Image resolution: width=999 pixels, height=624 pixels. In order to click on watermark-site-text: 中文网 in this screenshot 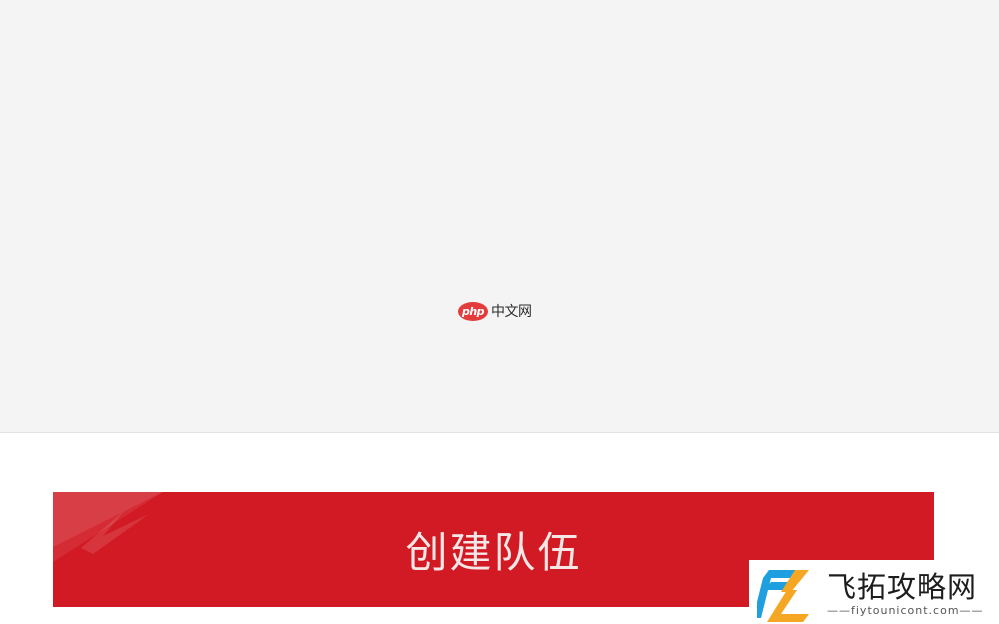, I will do `click(511, 312)`.